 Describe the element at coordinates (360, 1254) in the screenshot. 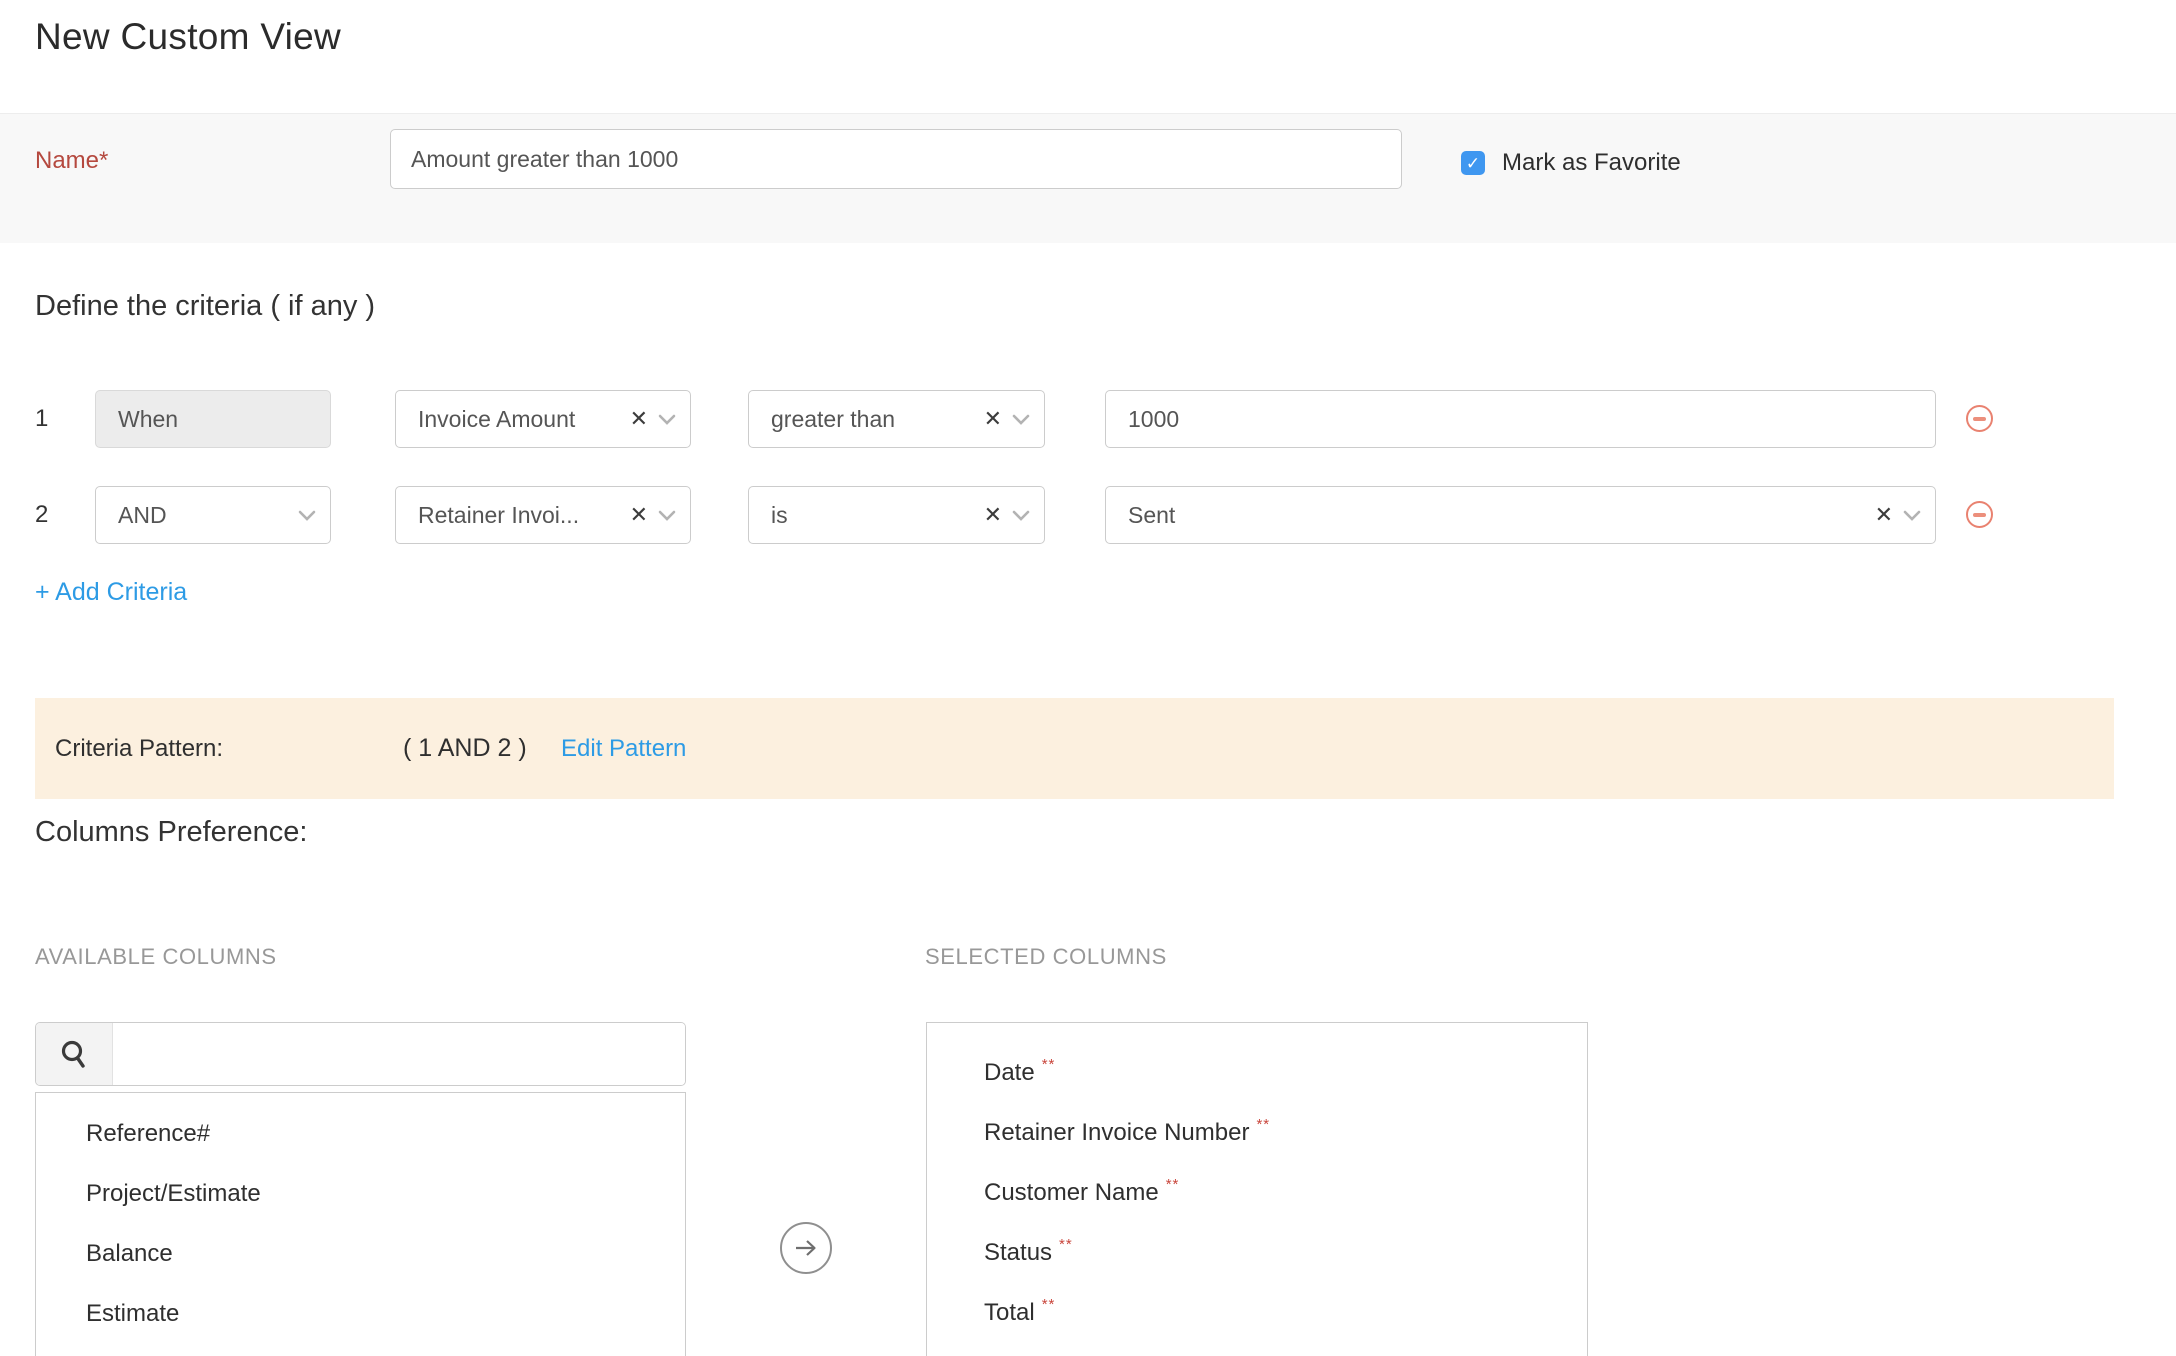

I see `available-column-item: Balance` at that location.